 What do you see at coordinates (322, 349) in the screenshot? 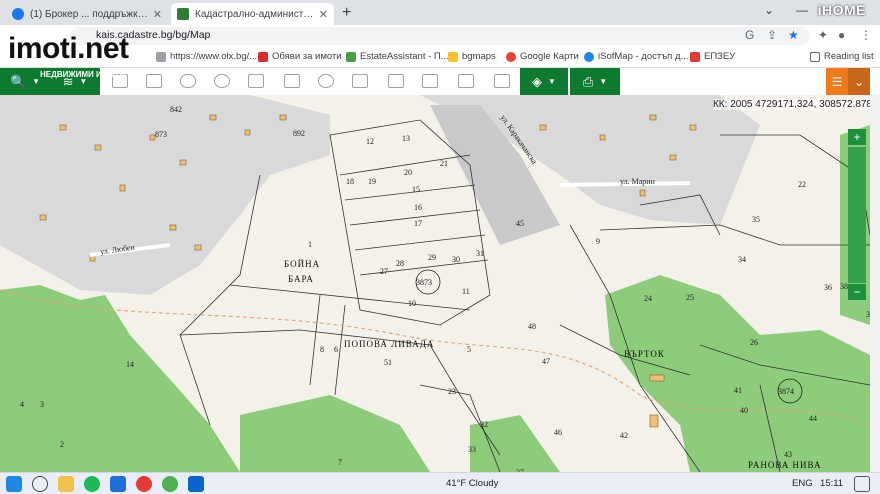
I see `parcel-number: 8` at bounding box center [322, 349].